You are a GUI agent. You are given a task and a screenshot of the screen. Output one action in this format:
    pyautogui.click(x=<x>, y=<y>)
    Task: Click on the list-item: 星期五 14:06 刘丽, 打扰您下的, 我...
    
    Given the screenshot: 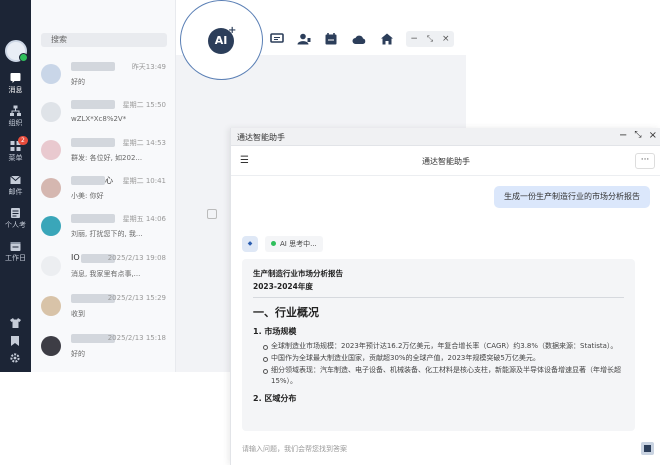 What is the action you would take?
    pyautogui.click(x=103, y=229)
    